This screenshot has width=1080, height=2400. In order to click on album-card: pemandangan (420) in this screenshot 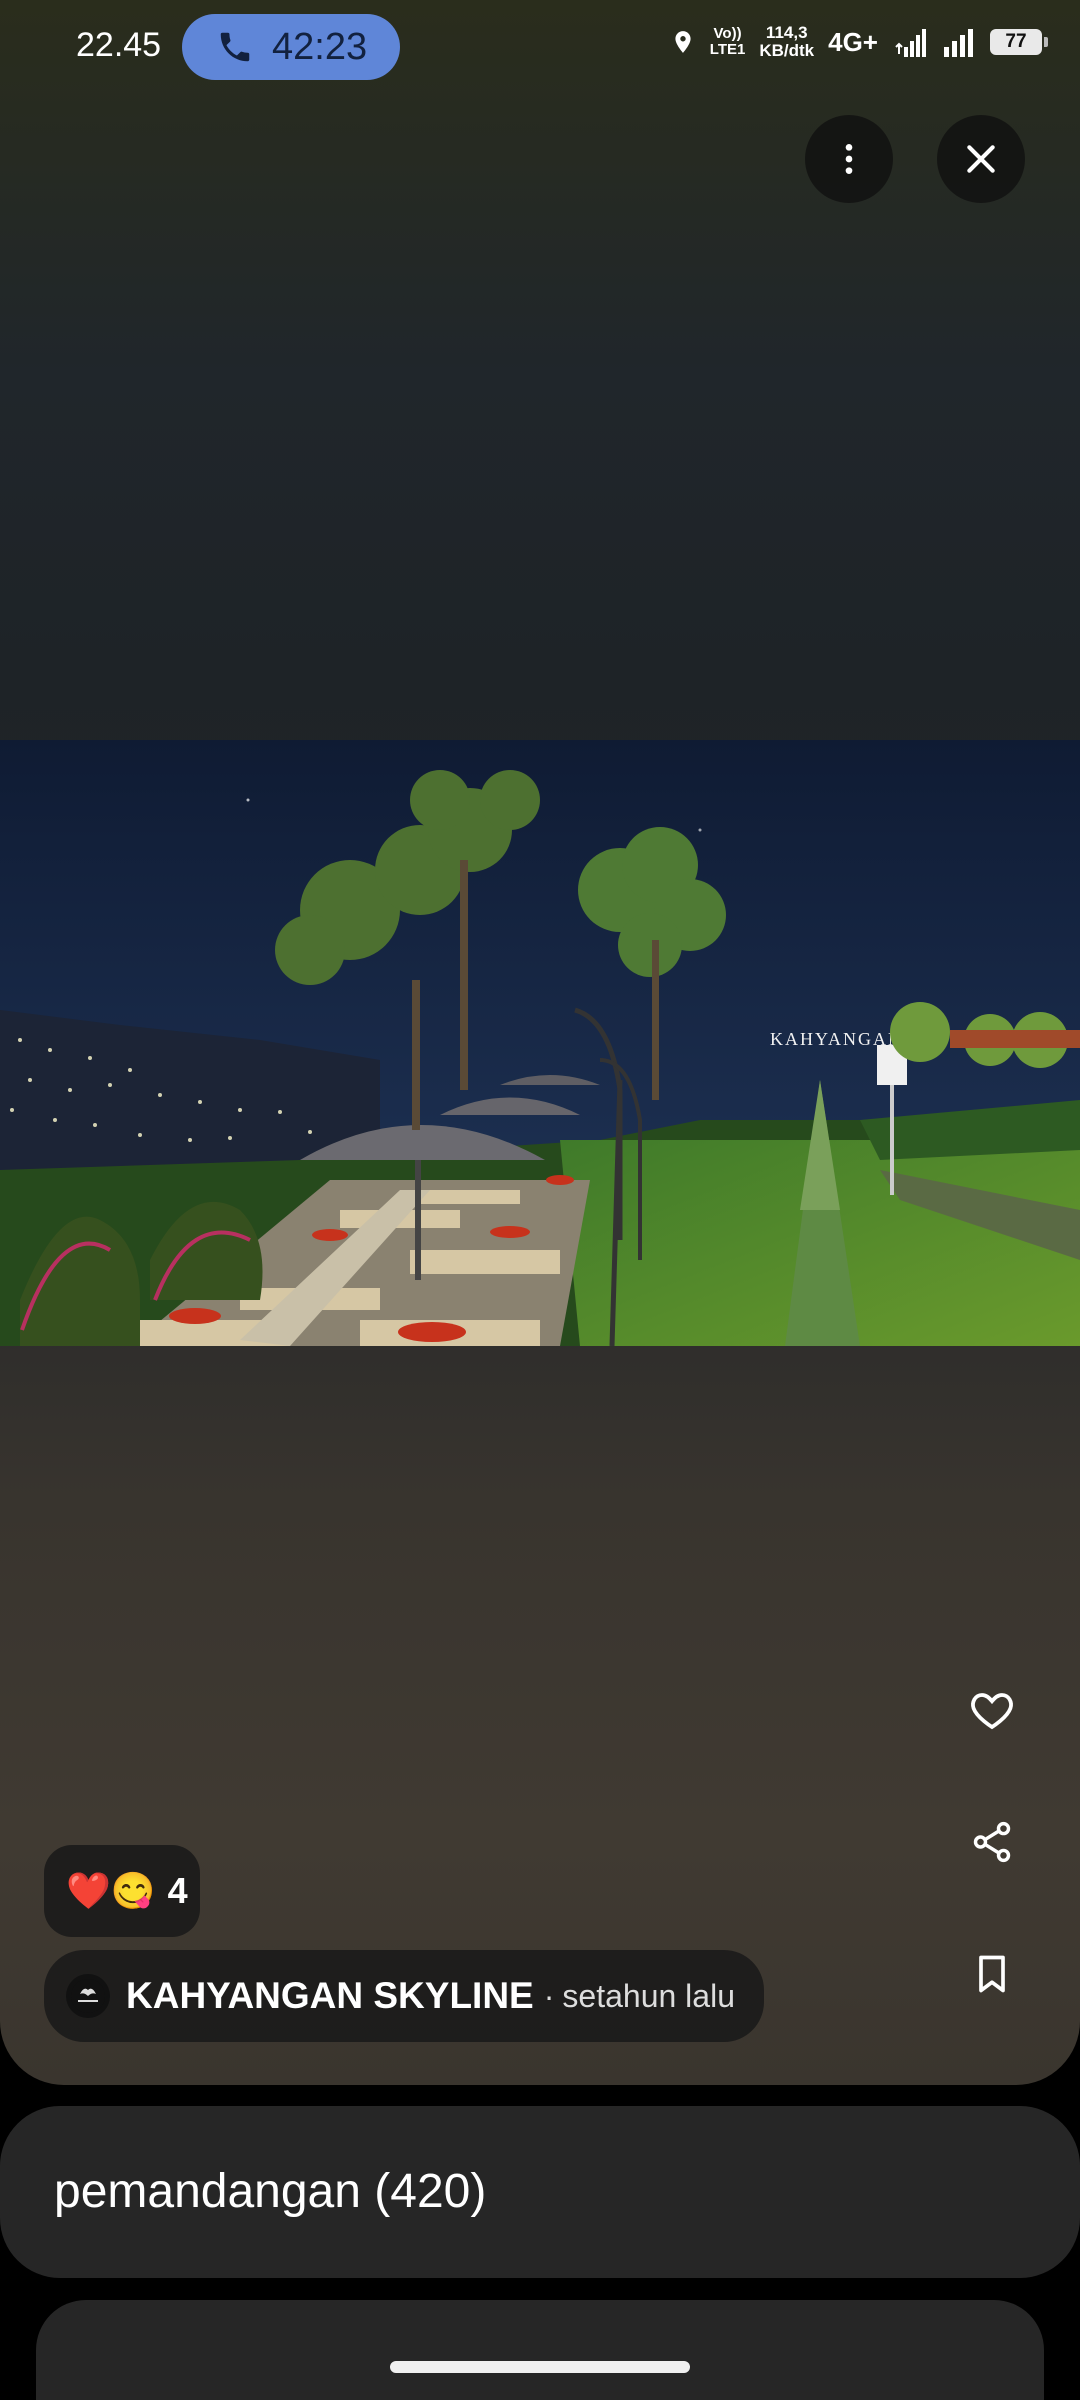, I will do `click(540, 2192)`.